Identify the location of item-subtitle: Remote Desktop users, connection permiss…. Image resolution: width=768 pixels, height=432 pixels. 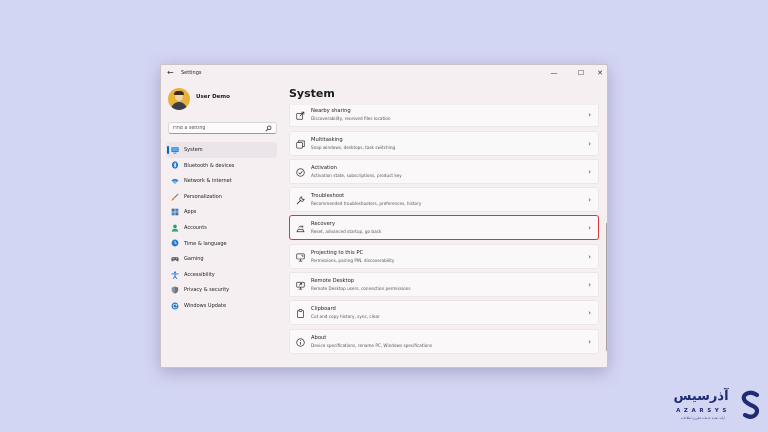
(361, 288).